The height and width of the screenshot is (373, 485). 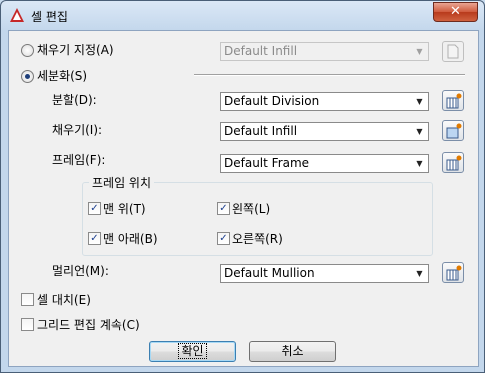 What do you see at coordinates (251, 209) in the screenshot?
I see `frame-left-label: 왼쪽(L)` at bounding box center [251, 209].